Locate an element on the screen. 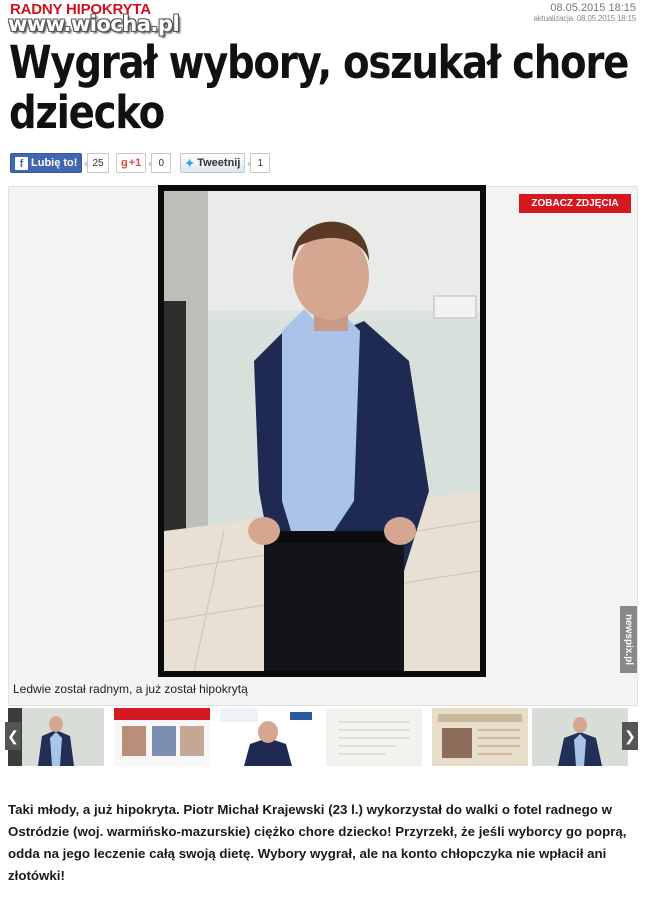 Image resolution: width=648 pixels, height=900 pixels. twitter-widget: ✦ Tweetnij 1 is located at coordinates (225, 163).